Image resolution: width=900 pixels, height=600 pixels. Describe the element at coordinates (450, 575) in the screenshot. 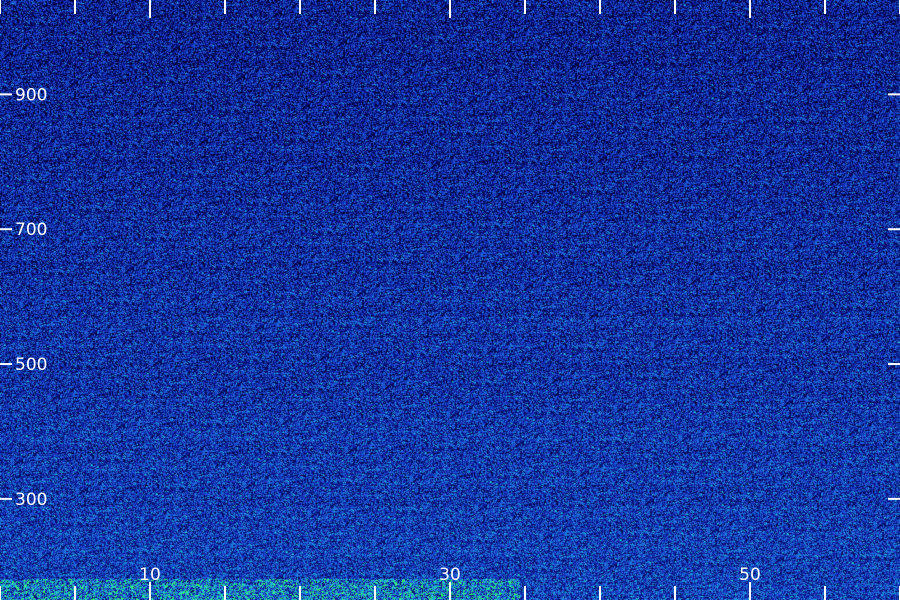

I see `x-tick-label: 30` at that location.